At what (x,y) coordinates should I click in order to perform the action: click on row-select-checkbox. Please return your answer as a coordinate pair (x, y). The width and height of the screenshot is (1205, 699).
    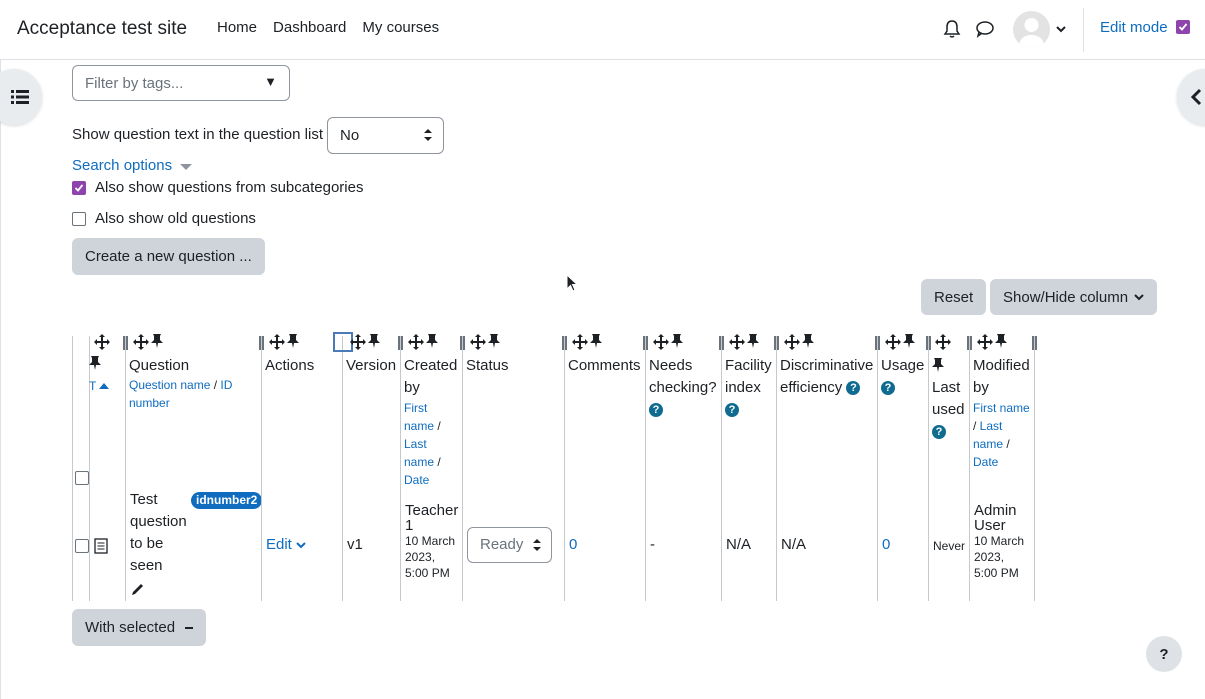
    Looking at the image, I should click on (82, 549).